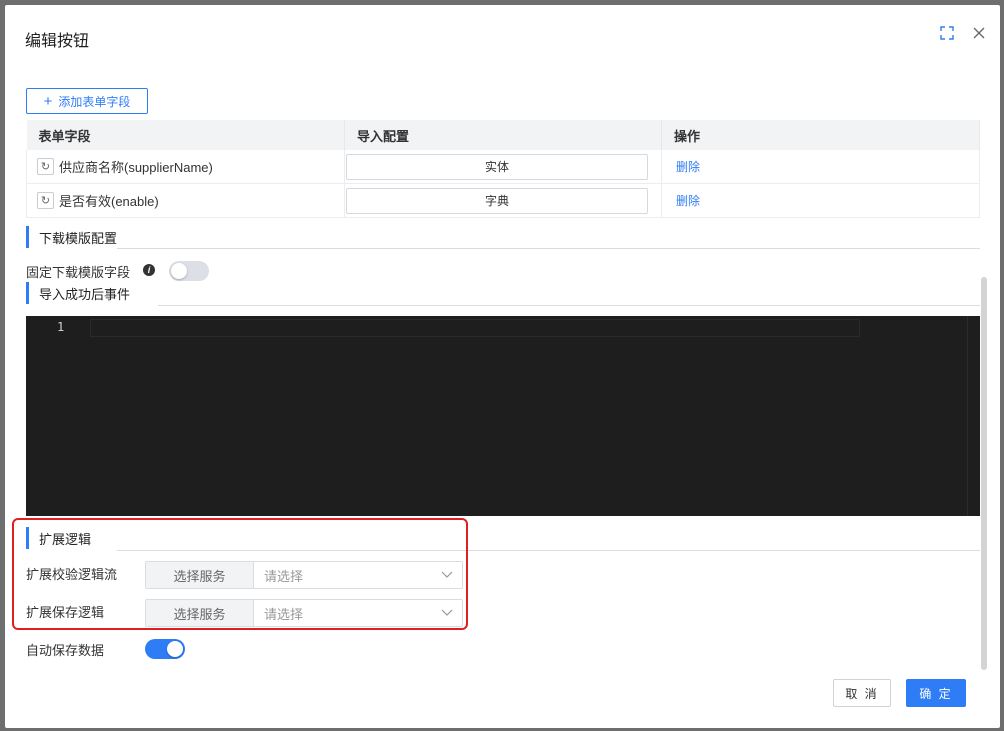  I want to click on import-config-button: 实体, so click(497, 166).